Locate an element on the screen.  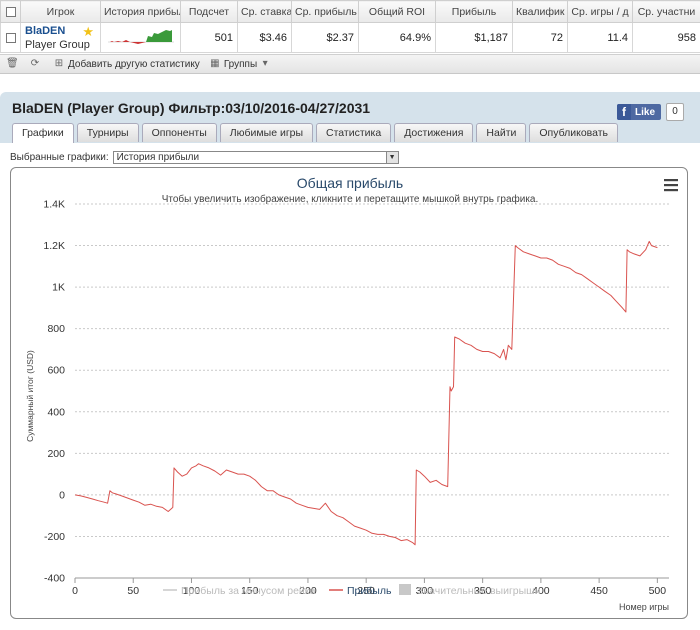
chart-select: История прибыли ▼ is located at coordinates (255, 157).